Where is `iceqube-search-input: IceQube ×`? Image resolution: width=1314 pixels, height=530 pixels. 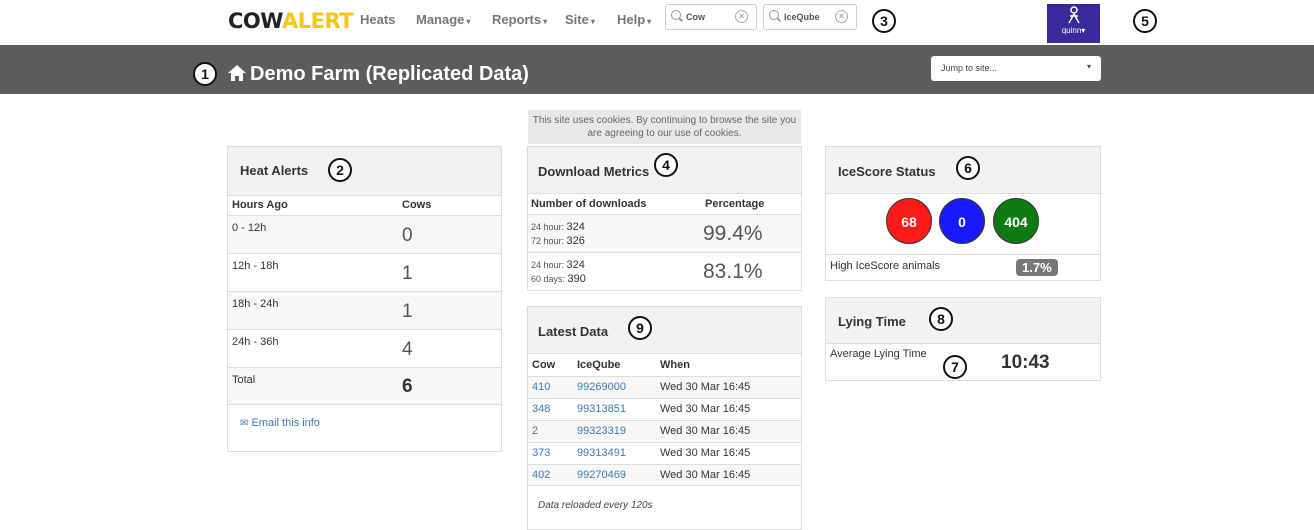
iceqube-search-input: IceQube × is located at coordinates (810, 17).